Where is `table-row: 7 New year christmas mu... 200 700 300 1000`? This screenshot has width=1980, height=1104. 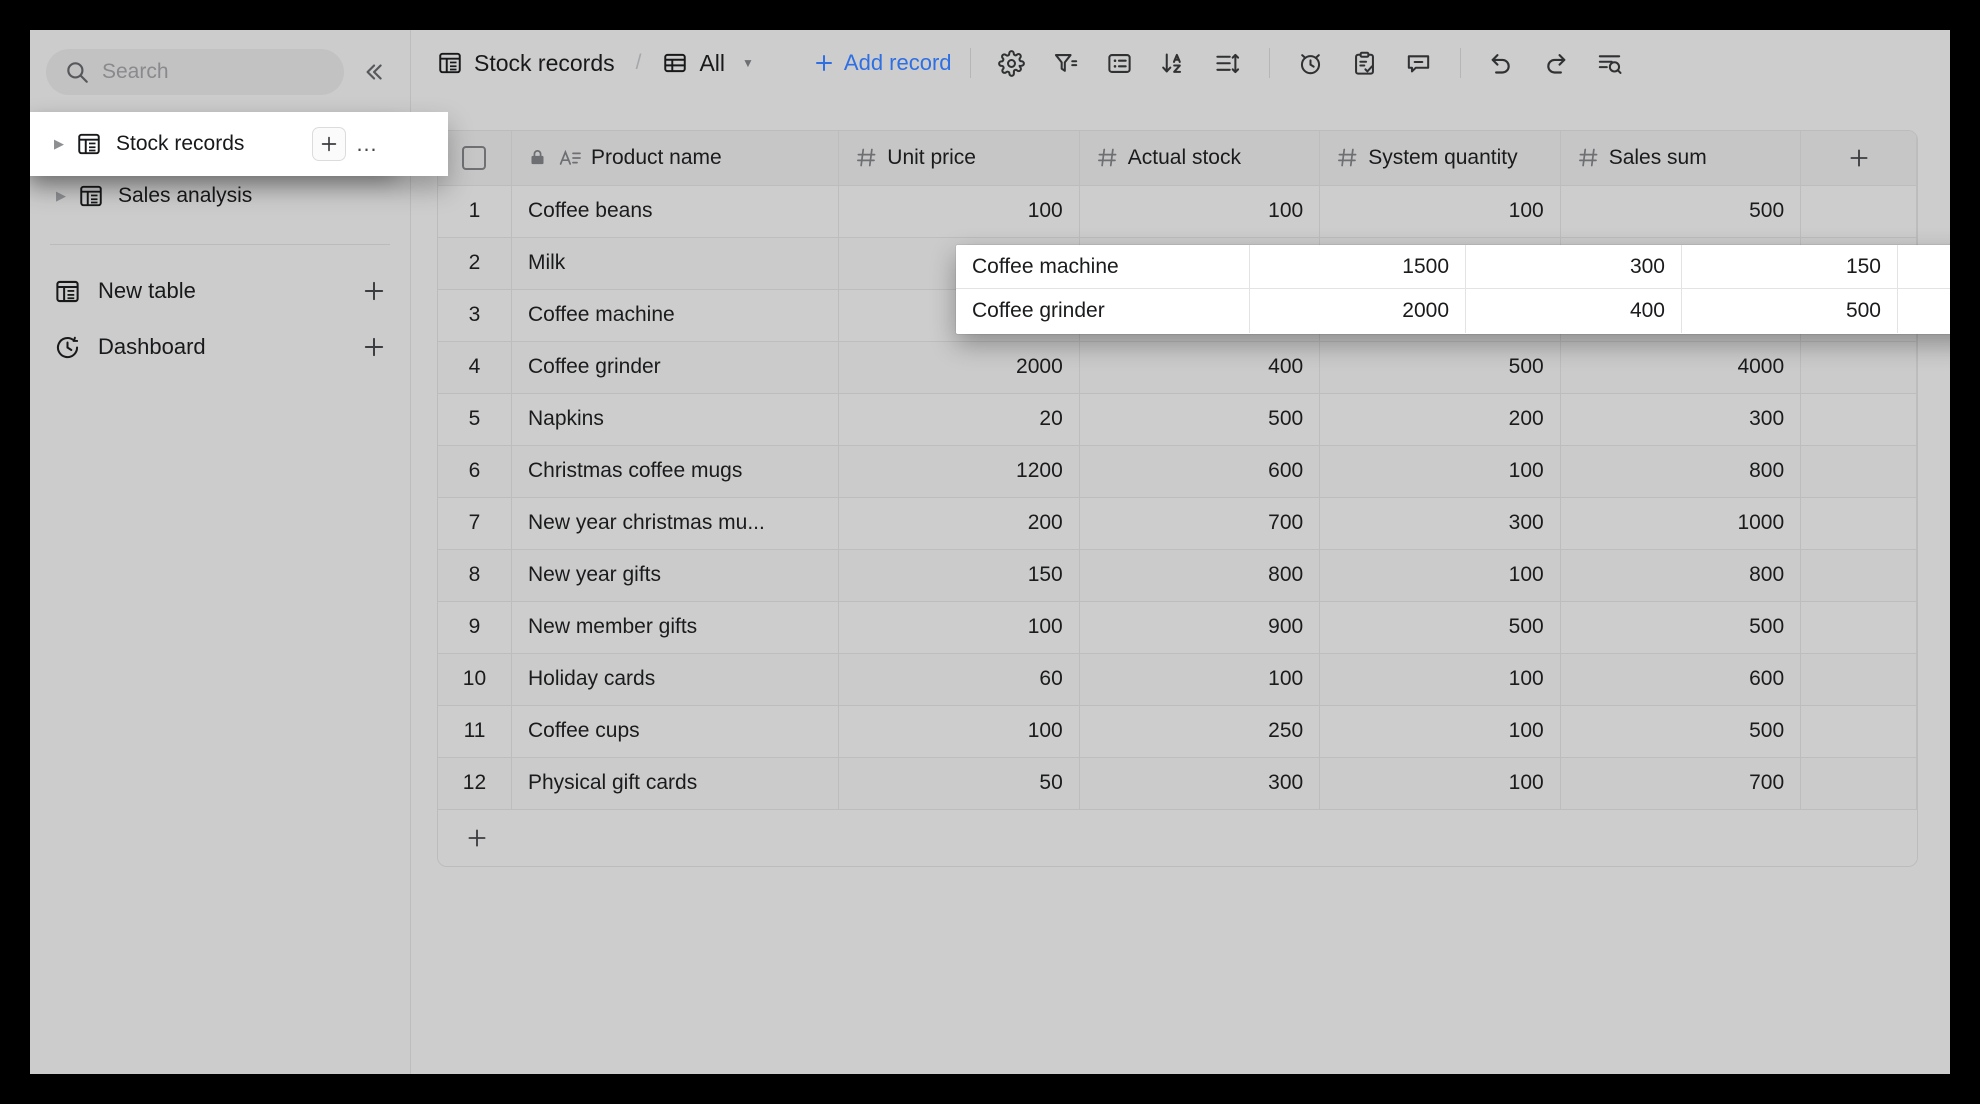
table-row: 7 New year christmas mu... 200 700 300 1000 is located at coordinates (1177, 523).